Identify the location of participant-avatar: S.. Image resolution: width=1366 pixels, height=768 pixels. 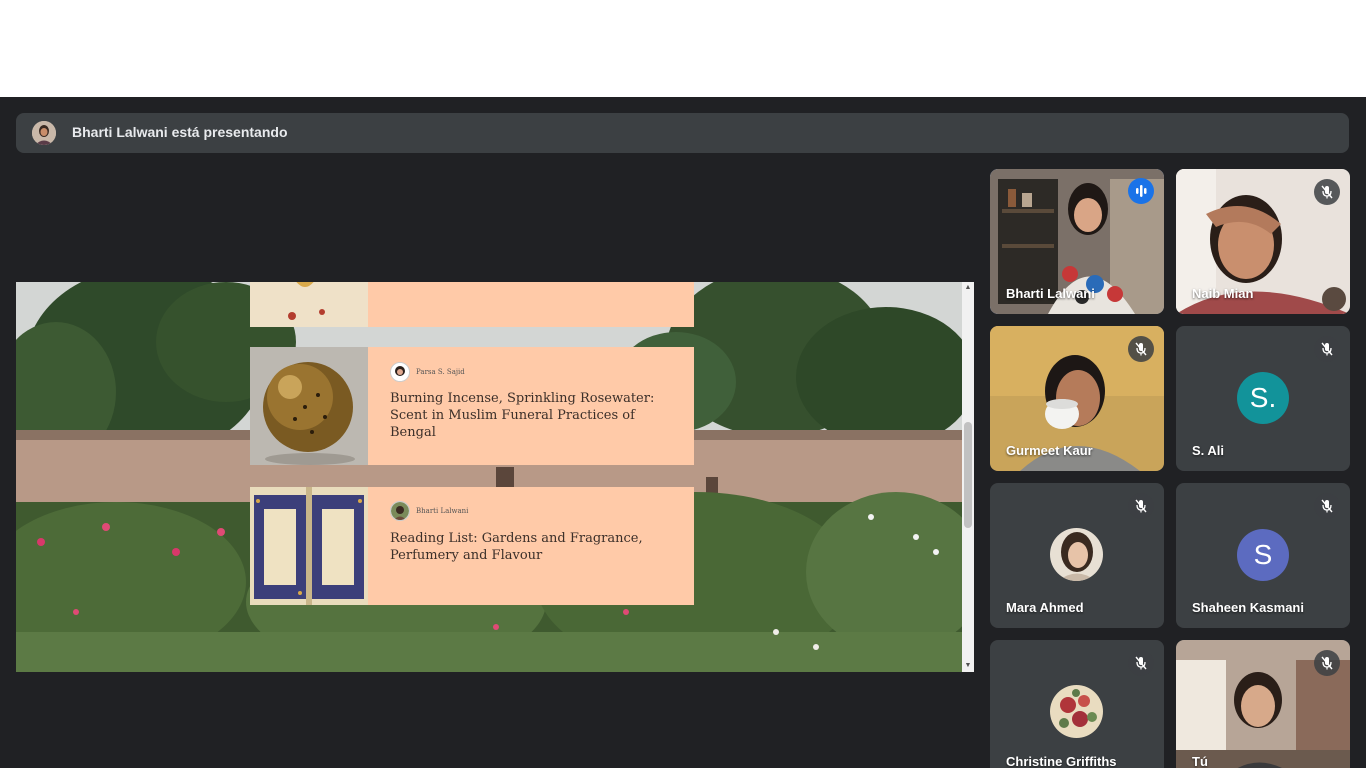
(1263, 398).